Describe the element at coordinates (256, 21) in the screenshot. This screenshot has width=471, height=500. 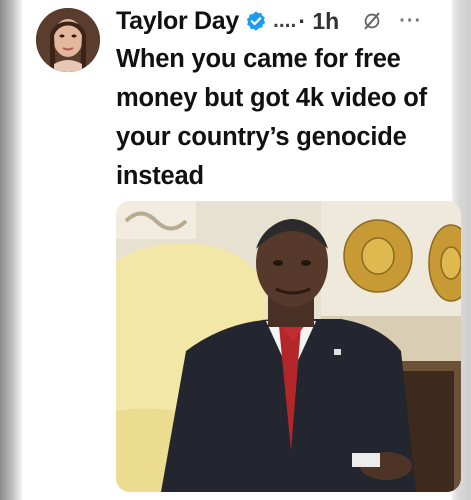
I see `verified-check-icon` at that location.